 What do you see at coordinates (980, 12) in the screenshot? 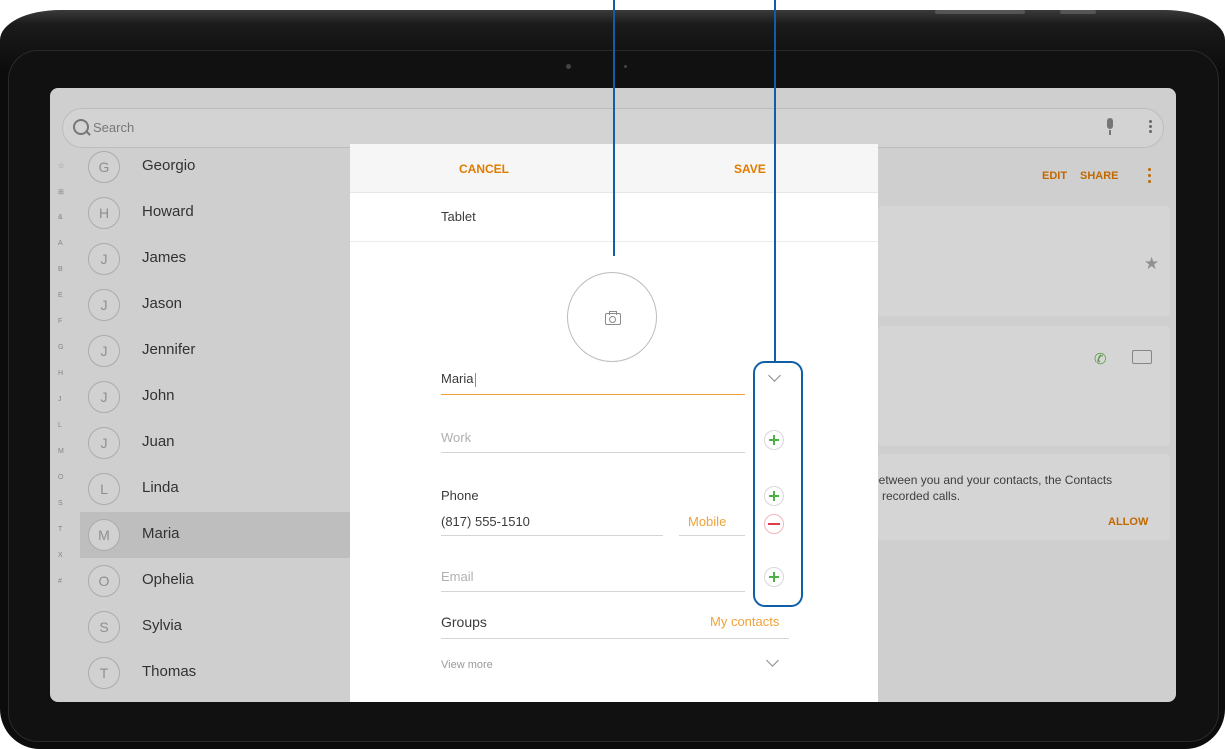
I see `power-key` at bounding box center [980, 12].